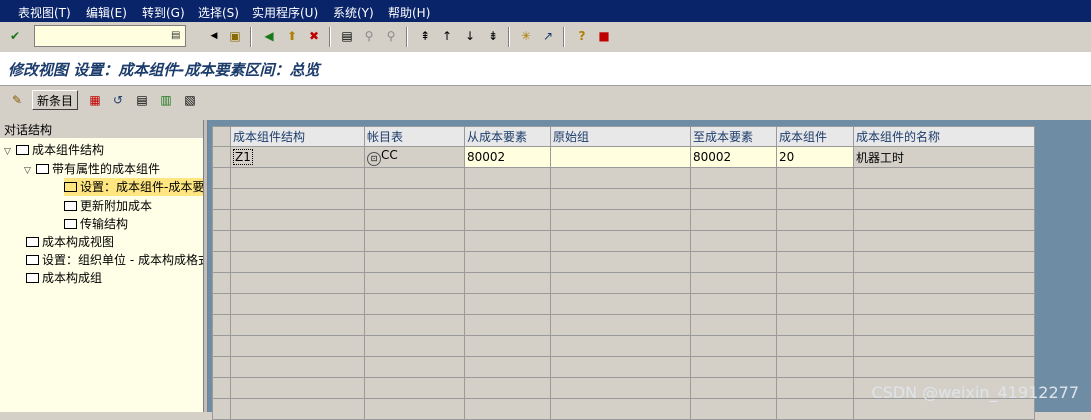 Image resolution: width=1091 pixels, height=420 pixels. I want to click on column-header: 成本组件结构, so click(297, 136).